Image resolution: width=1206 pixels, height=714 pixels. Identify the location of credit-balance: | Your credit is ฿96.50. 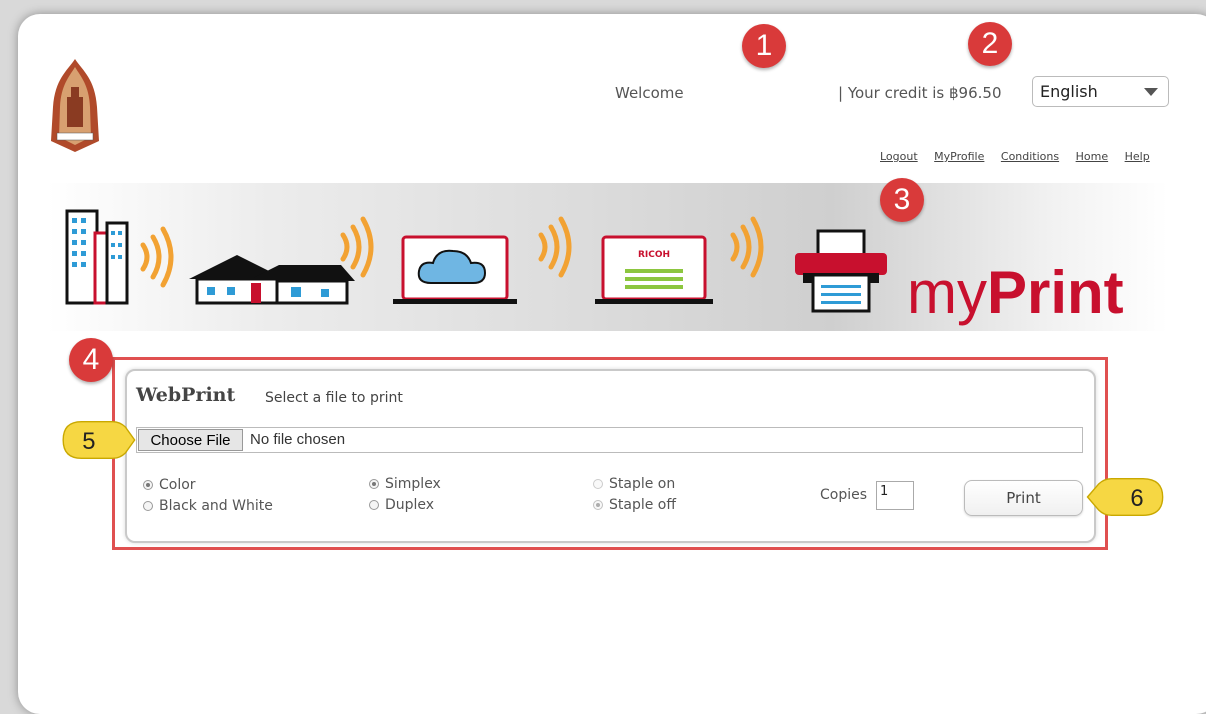
(920, 93).